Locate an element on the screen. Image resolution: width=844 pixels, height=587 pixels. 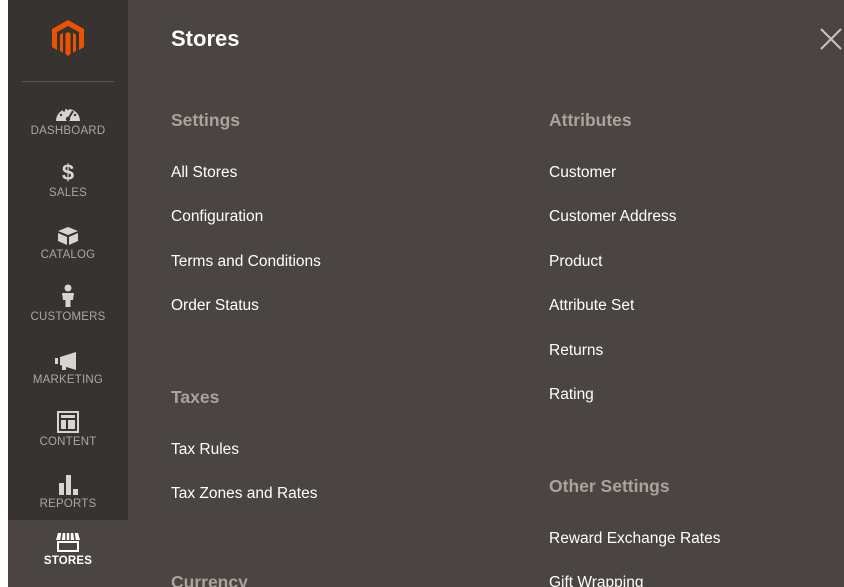
nav-item-stores: STORES is located at coordinates (68, 553).